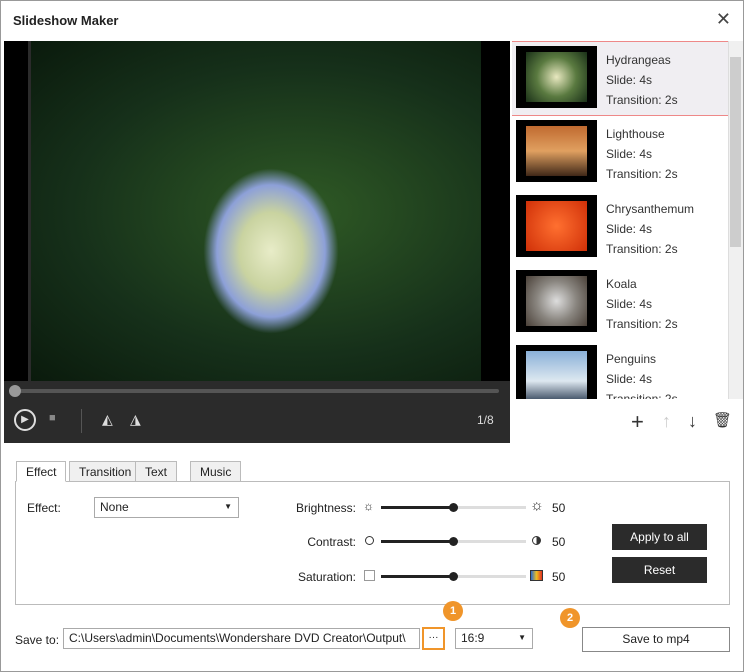 This screenshot has height=672, width=744. What do you see at coordinates (453, 507) in the screenshot?
I see `brightness-slider` at bounding box center [453, 507].